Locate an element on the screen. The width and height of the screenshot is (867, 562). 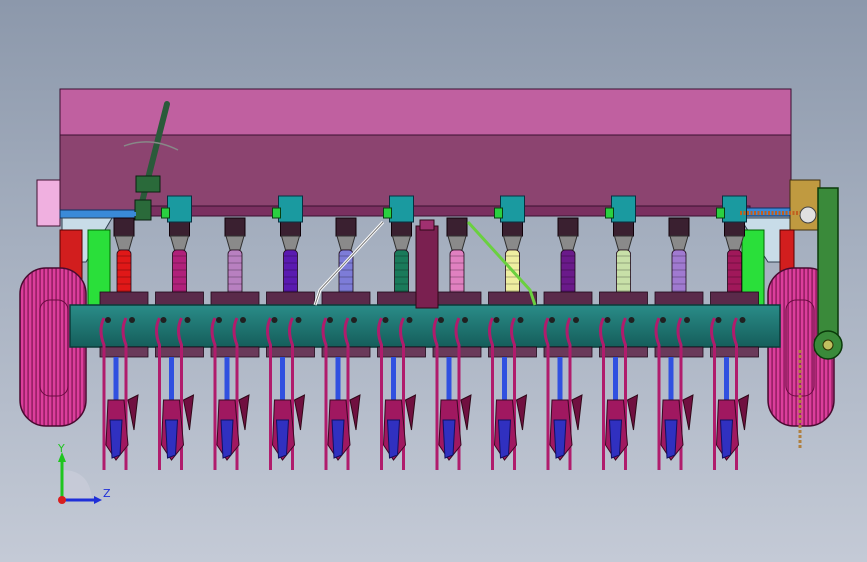
main-toolbar-beam is located at coordinates (425, 326).